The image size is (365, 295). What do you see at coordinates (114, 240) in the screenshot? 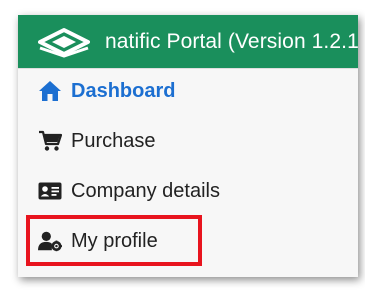
I see `sidebar-item-label: My profile` at bounding box center [114, 240].